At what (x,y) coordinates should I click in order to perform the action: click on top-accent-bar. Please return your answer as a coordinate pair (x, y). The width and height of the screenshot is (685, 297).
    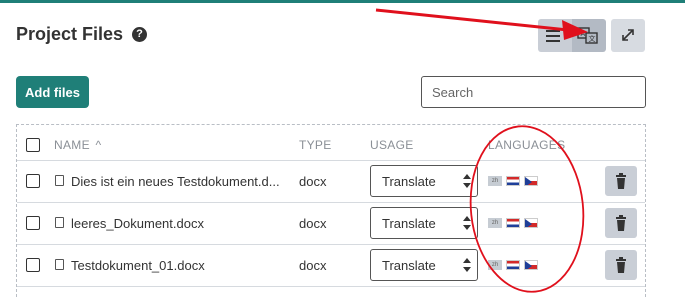
    Looking at the image, I should click on (342, 1).